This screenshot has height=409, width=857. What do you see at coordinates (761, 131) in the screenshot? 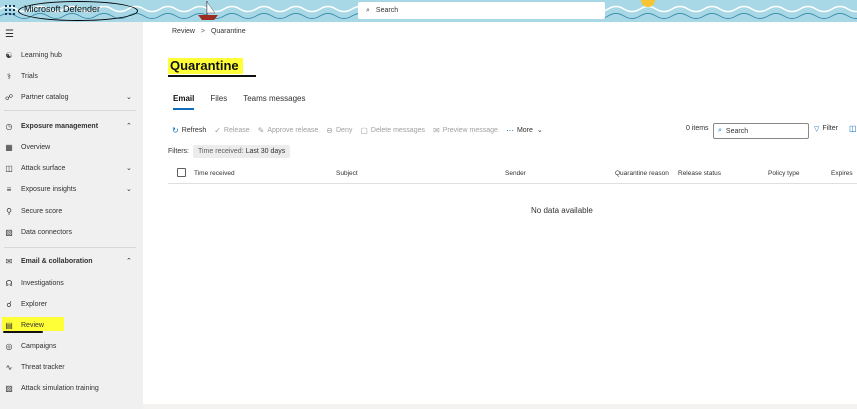
I see `quarantine-search-input: ⌕ Search` at bounding box center [761, 131].